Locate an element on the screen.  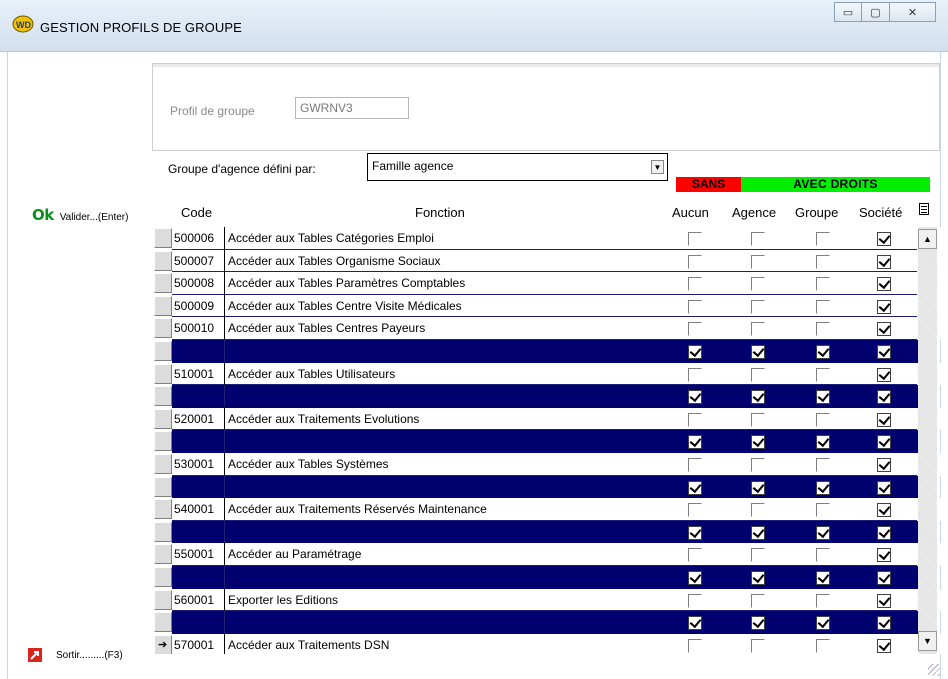
validate-button: Ok Valider...(Enter) is located at coordinates (80, 215).